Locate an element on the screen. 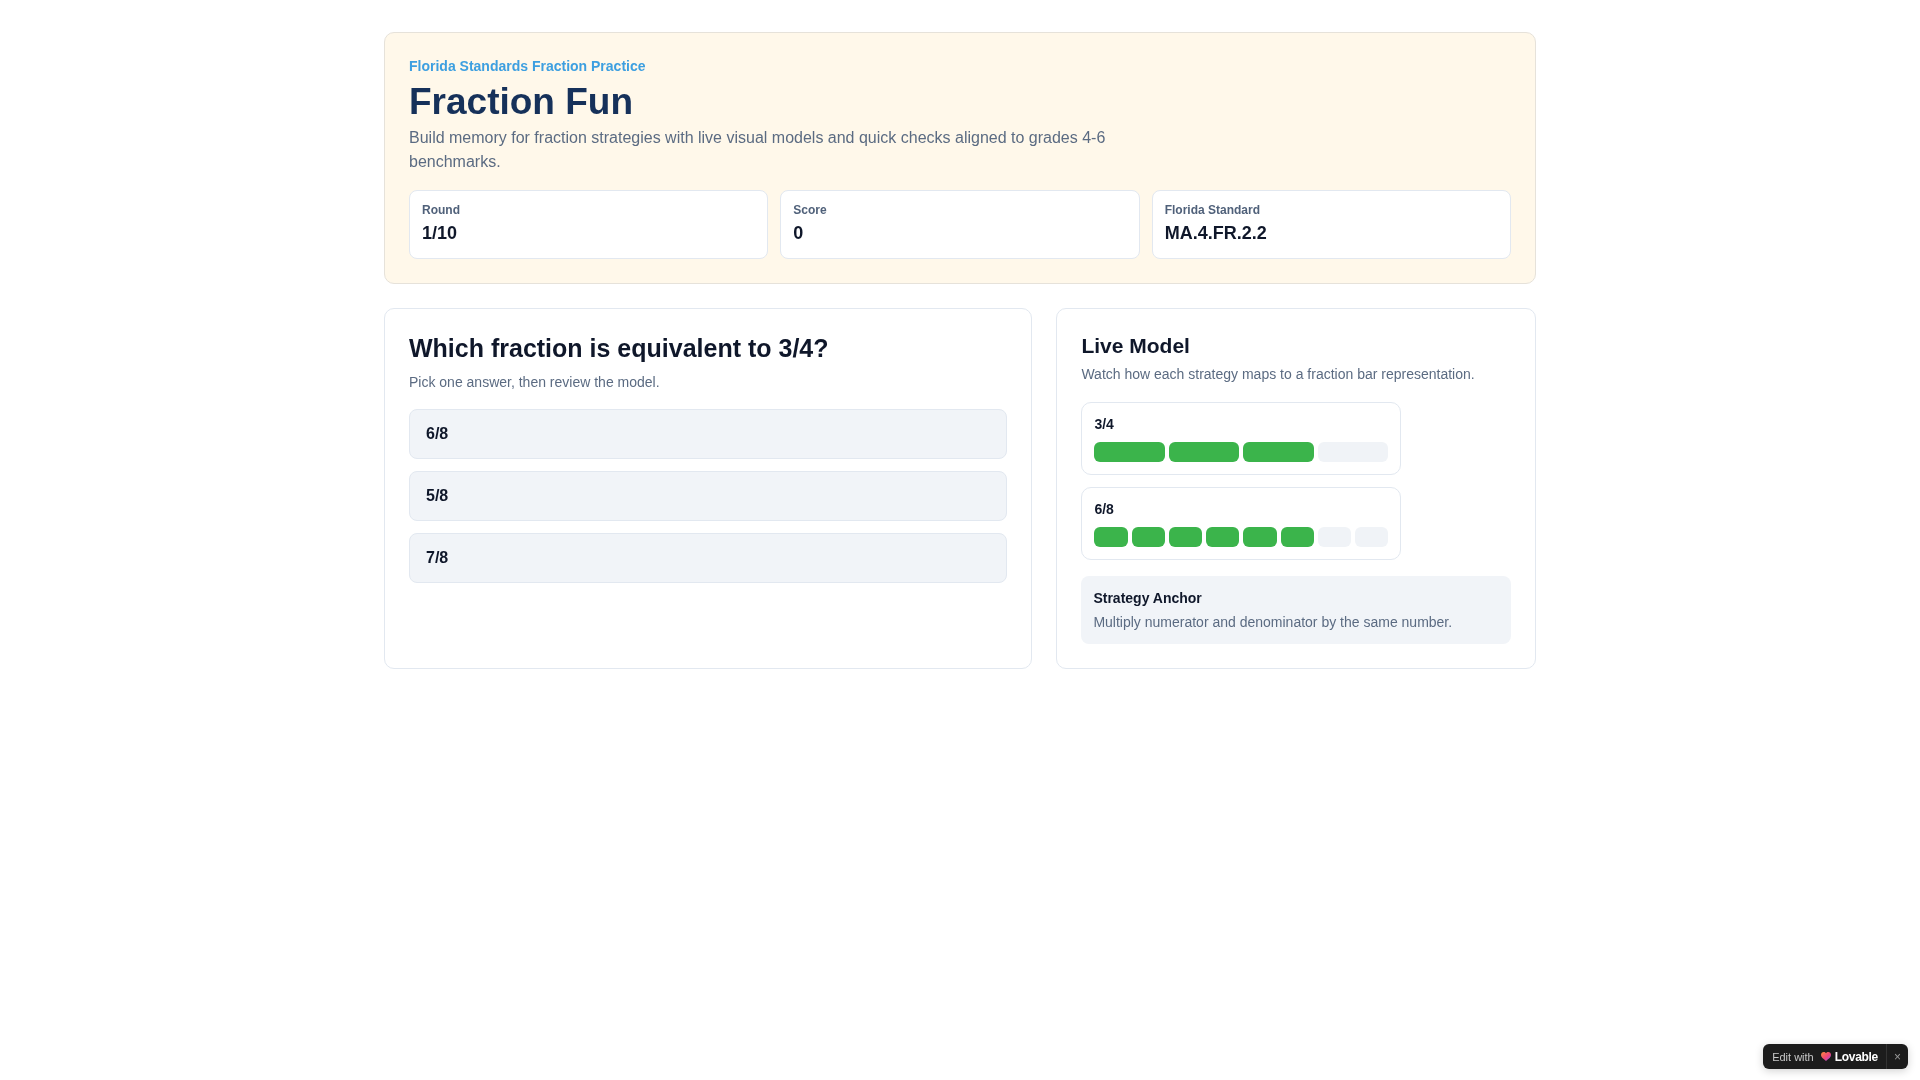  stat-value: 1/10 is located at coordinates (440, 233).